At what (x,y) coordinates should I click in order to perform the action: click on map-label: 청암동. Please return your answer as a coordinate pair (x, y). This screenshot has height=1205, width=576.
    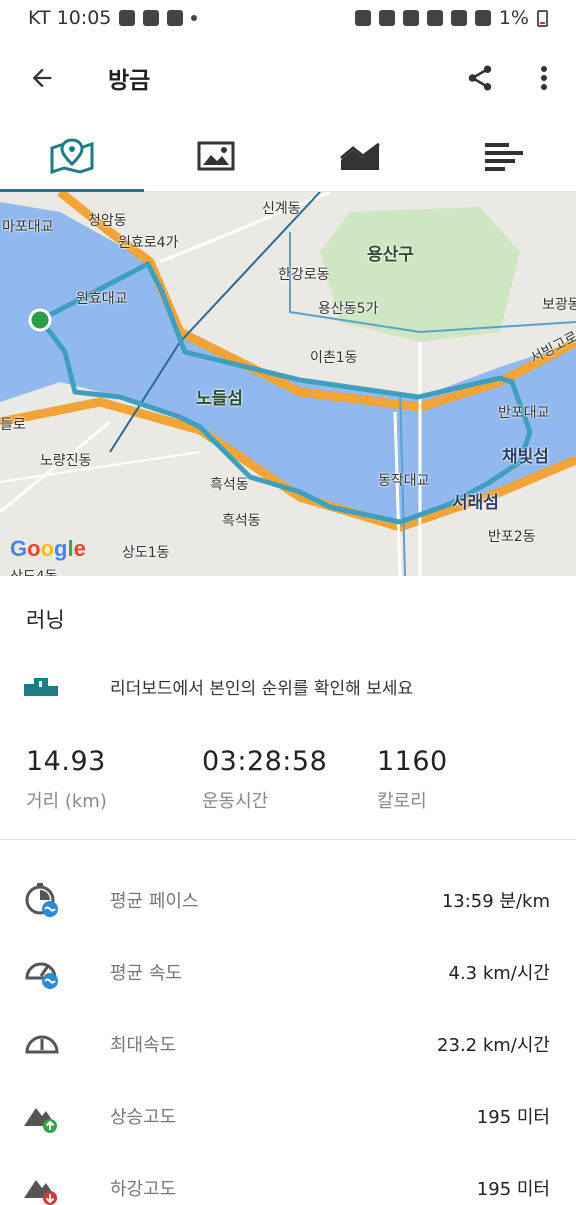
    Looking at the image, I should click on (107, 221).